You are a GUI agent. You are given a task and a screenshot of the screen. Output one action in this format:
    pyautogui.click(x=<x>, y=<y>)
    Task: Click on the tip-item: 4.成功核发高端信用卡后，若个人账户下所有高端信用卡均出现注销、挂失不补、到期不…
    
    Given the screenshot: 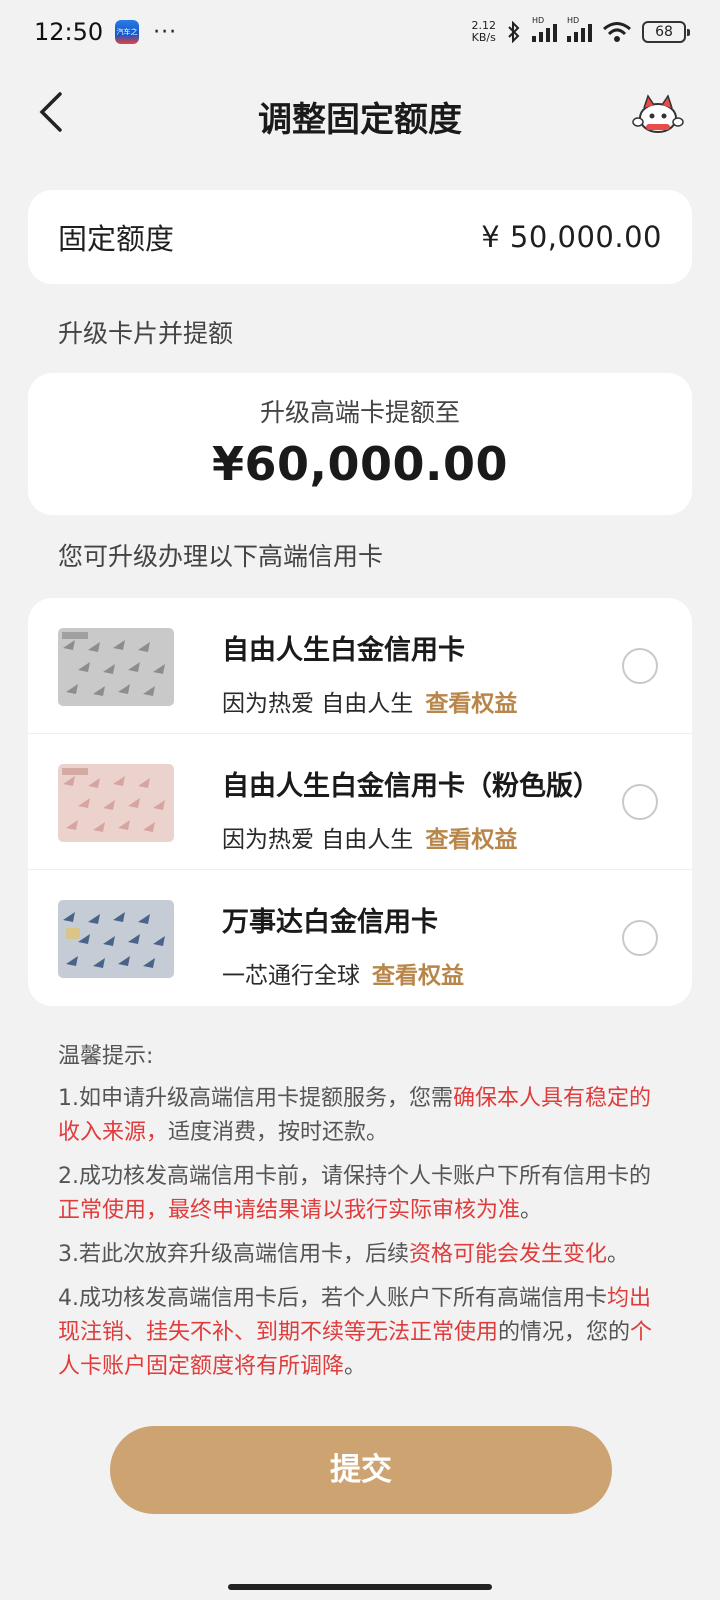 What is the action you would take?
    pyautogui.click(x=355, y=1332)
    